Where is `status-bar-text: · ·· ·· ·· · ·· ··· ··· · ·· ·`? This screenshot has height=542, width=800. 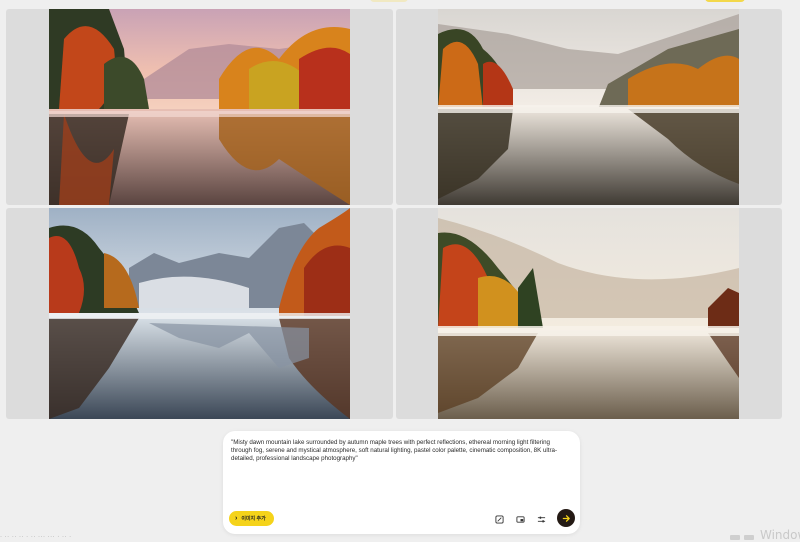
status-bar-text: · ·· ·· ·· · ·· ··· ··· · ·· · is located at coordinates (36, 537).